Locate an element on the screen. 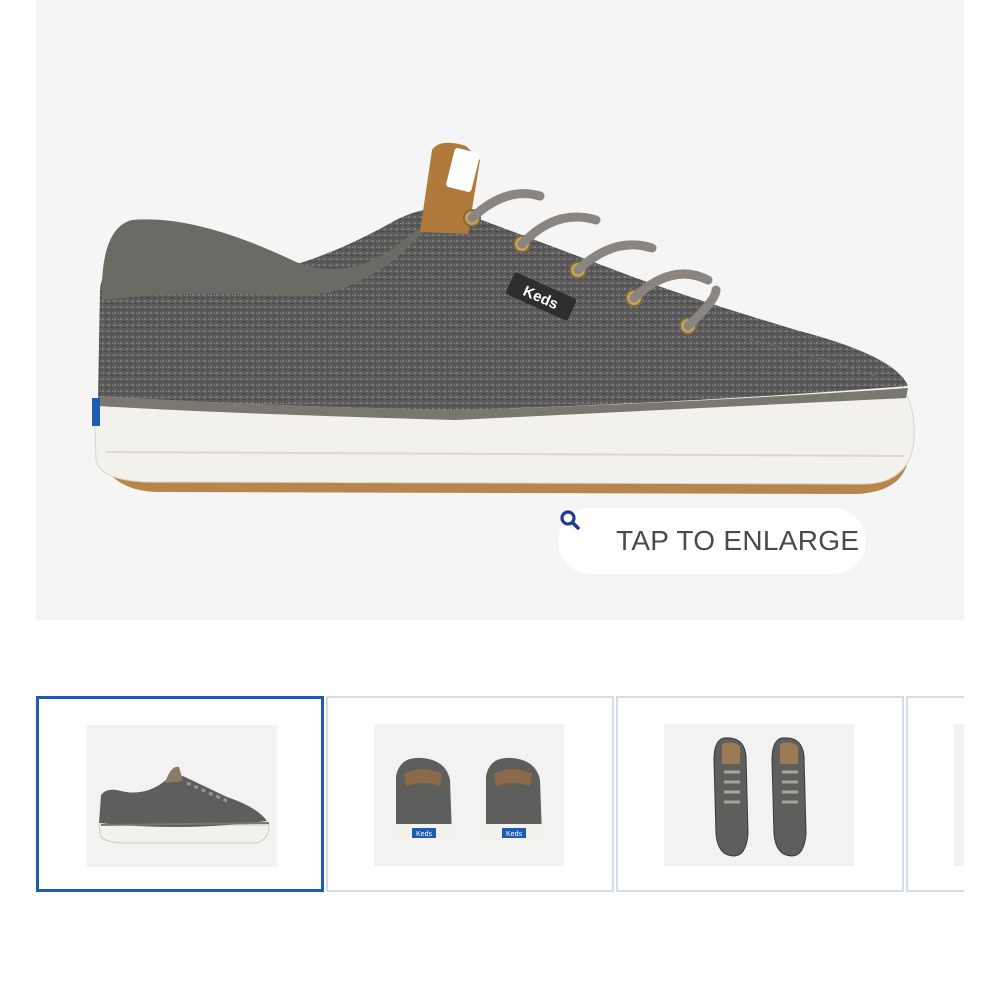 This screenshot has height=1000, width=1000. thumbnail-image-back: Keds Keds is located at coordinates (469, 795).